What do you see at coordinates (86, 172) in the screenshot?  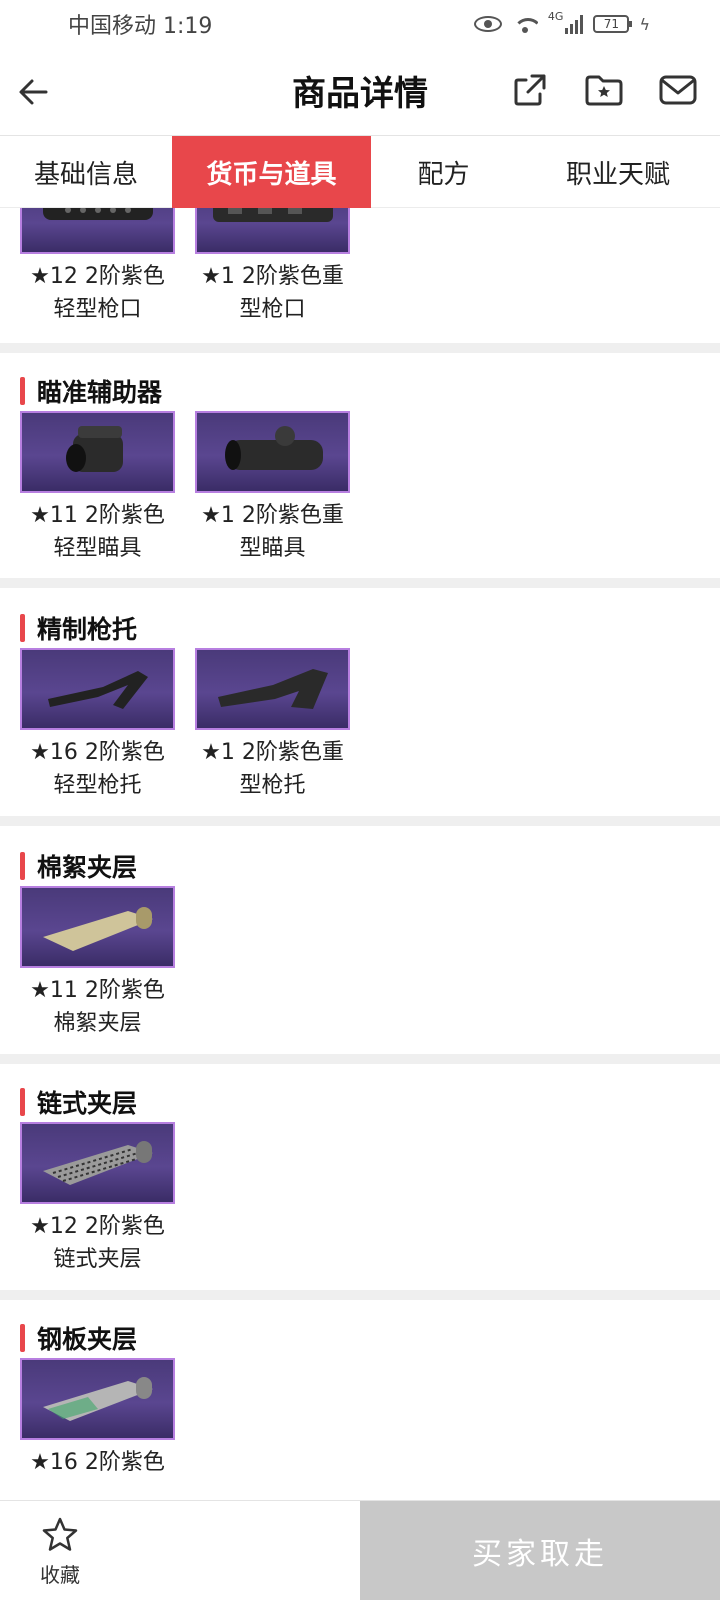 I see `tab-basic-info: 基础信息` at bounding box center [86, 172].